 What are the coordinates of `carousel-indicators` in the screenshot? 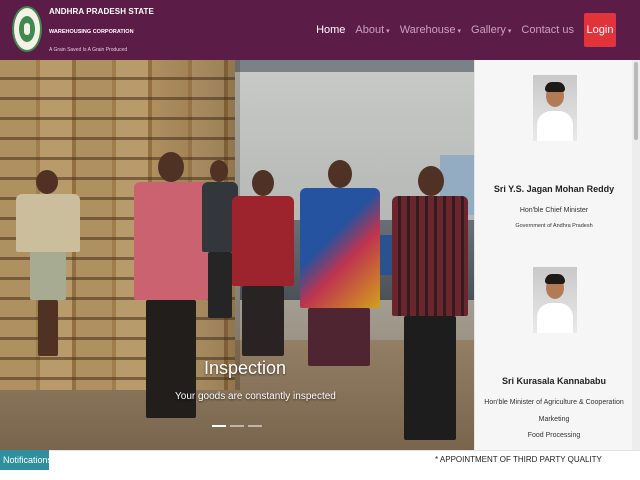 It's located at (239, 426).